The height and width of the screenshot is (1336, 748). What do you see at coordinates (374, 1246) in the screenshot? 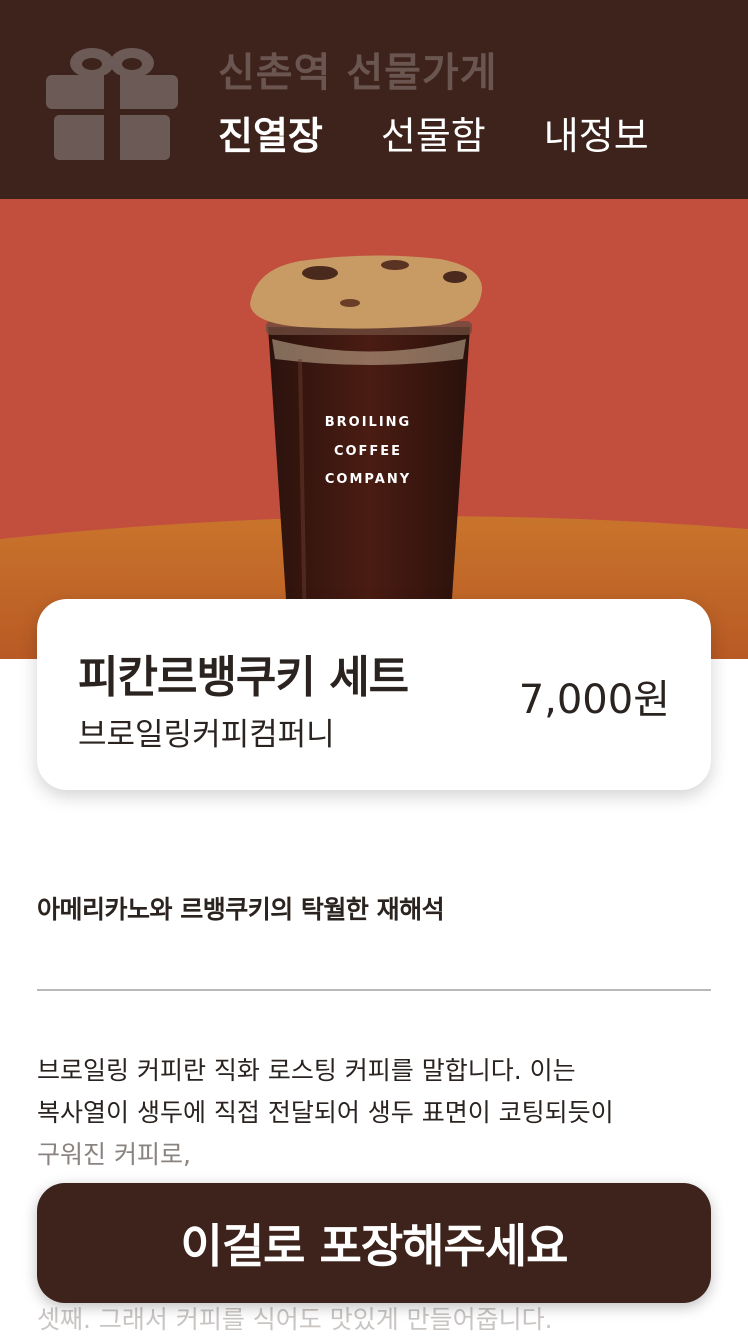
I see `wrap-order-button-label: 이걸로 포장해주세요` at bounding box center [374, 1246].